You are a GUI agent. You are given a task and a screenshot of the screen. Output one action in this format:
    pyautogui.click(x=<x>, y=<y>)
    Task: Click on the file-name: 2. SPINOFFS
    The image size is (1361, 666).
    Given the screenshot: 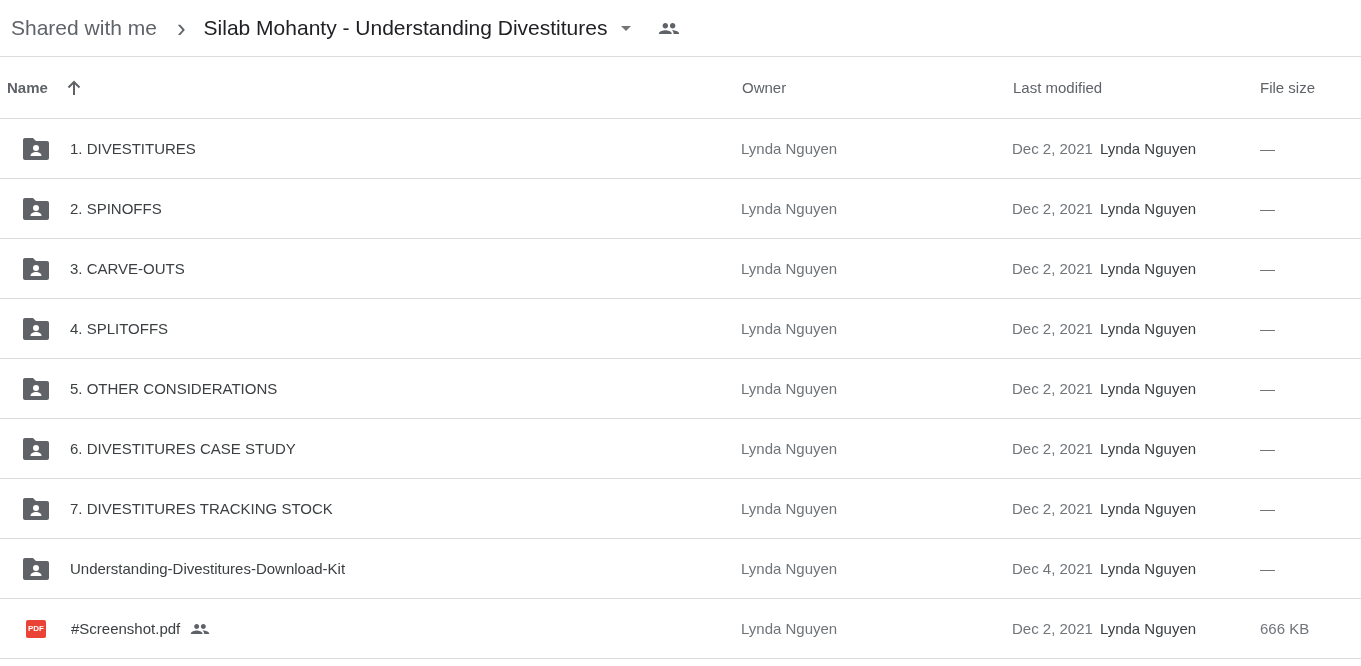 What is the action you would take?
    pyautogui.click(x=116, y=208)
    